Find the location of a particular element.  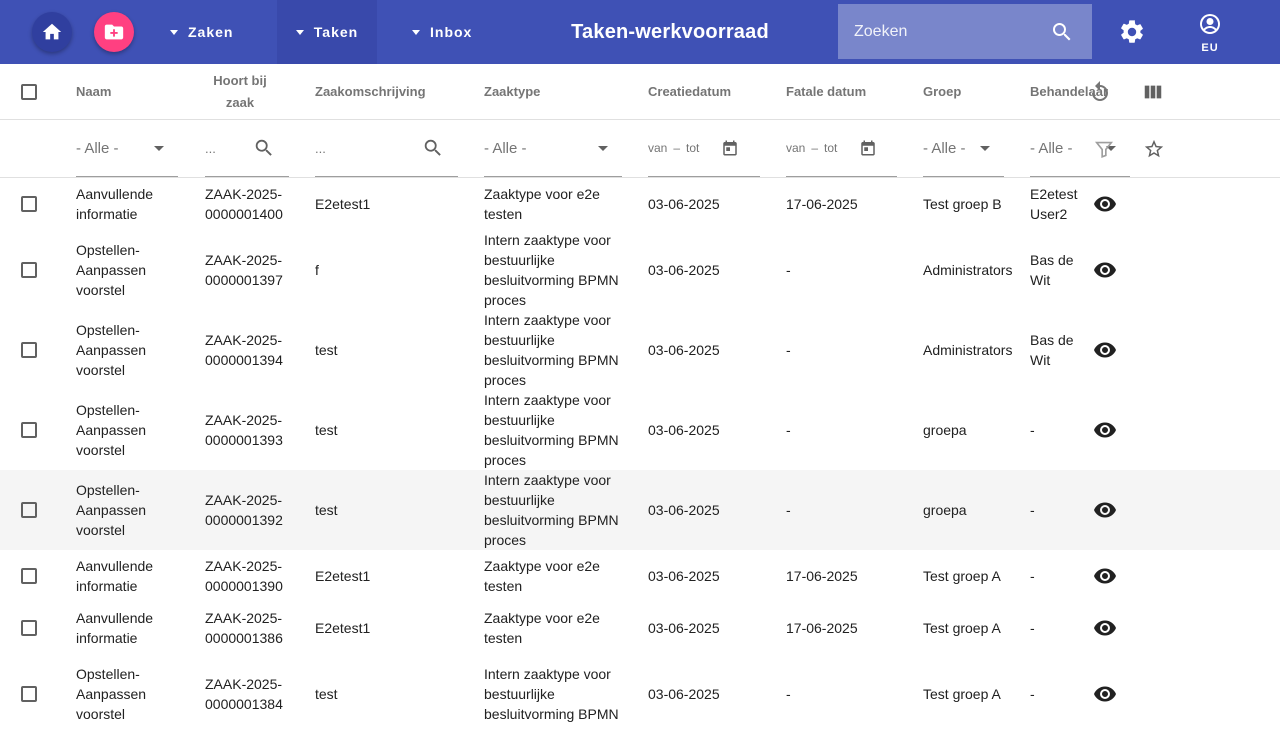

select-all-checkbox is located at coordinates (29, 91).